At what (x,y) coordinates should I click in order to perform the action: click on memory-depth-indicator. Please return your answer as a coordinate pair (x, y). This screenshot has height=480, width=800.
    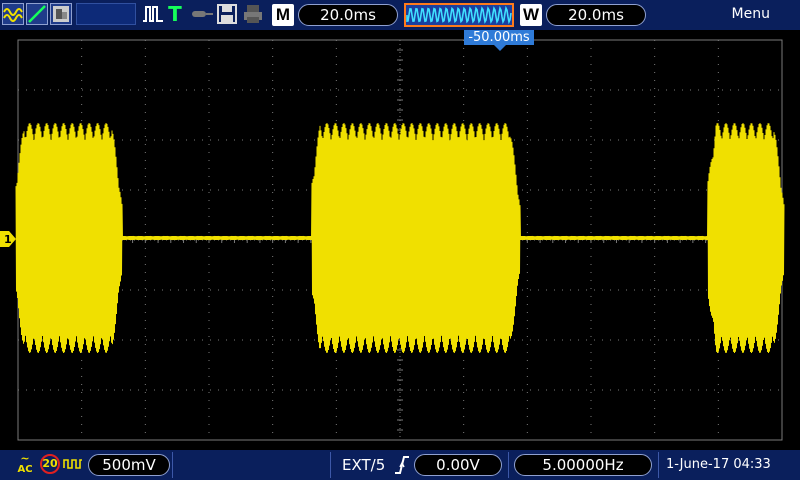
    Looking at the image, I should click on (459, 15).